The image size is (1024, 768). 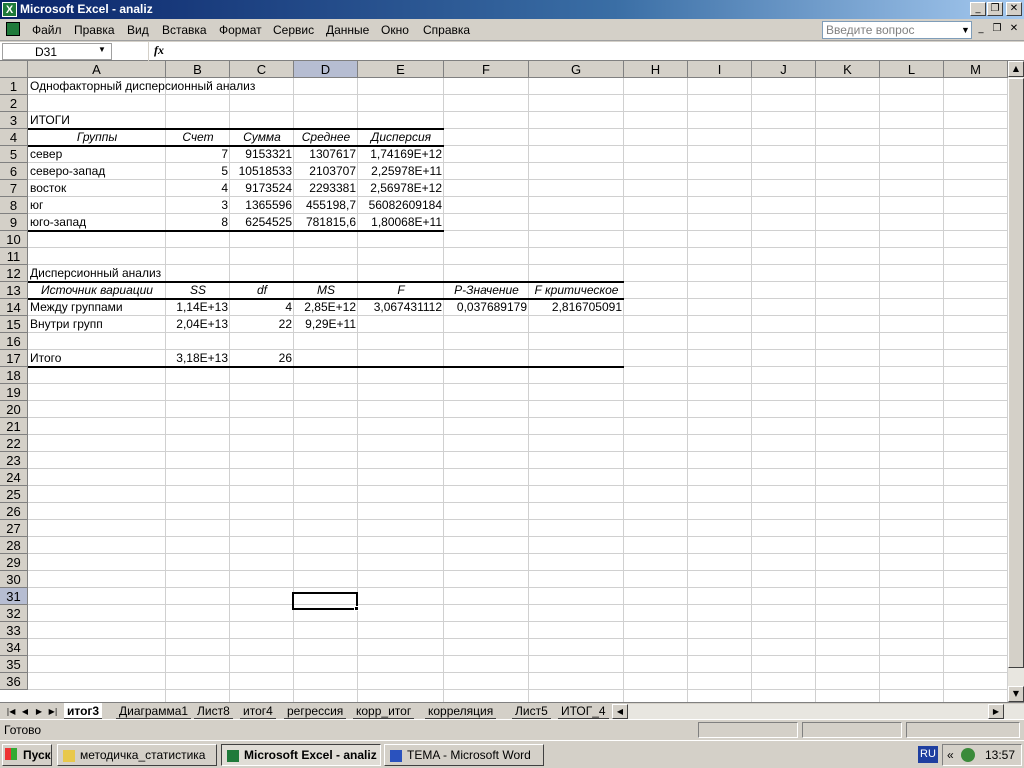 What do you see at coordinates (198, 69) in the screenshot?
I see `column-header-b: B` at bounding box center [198, 69].